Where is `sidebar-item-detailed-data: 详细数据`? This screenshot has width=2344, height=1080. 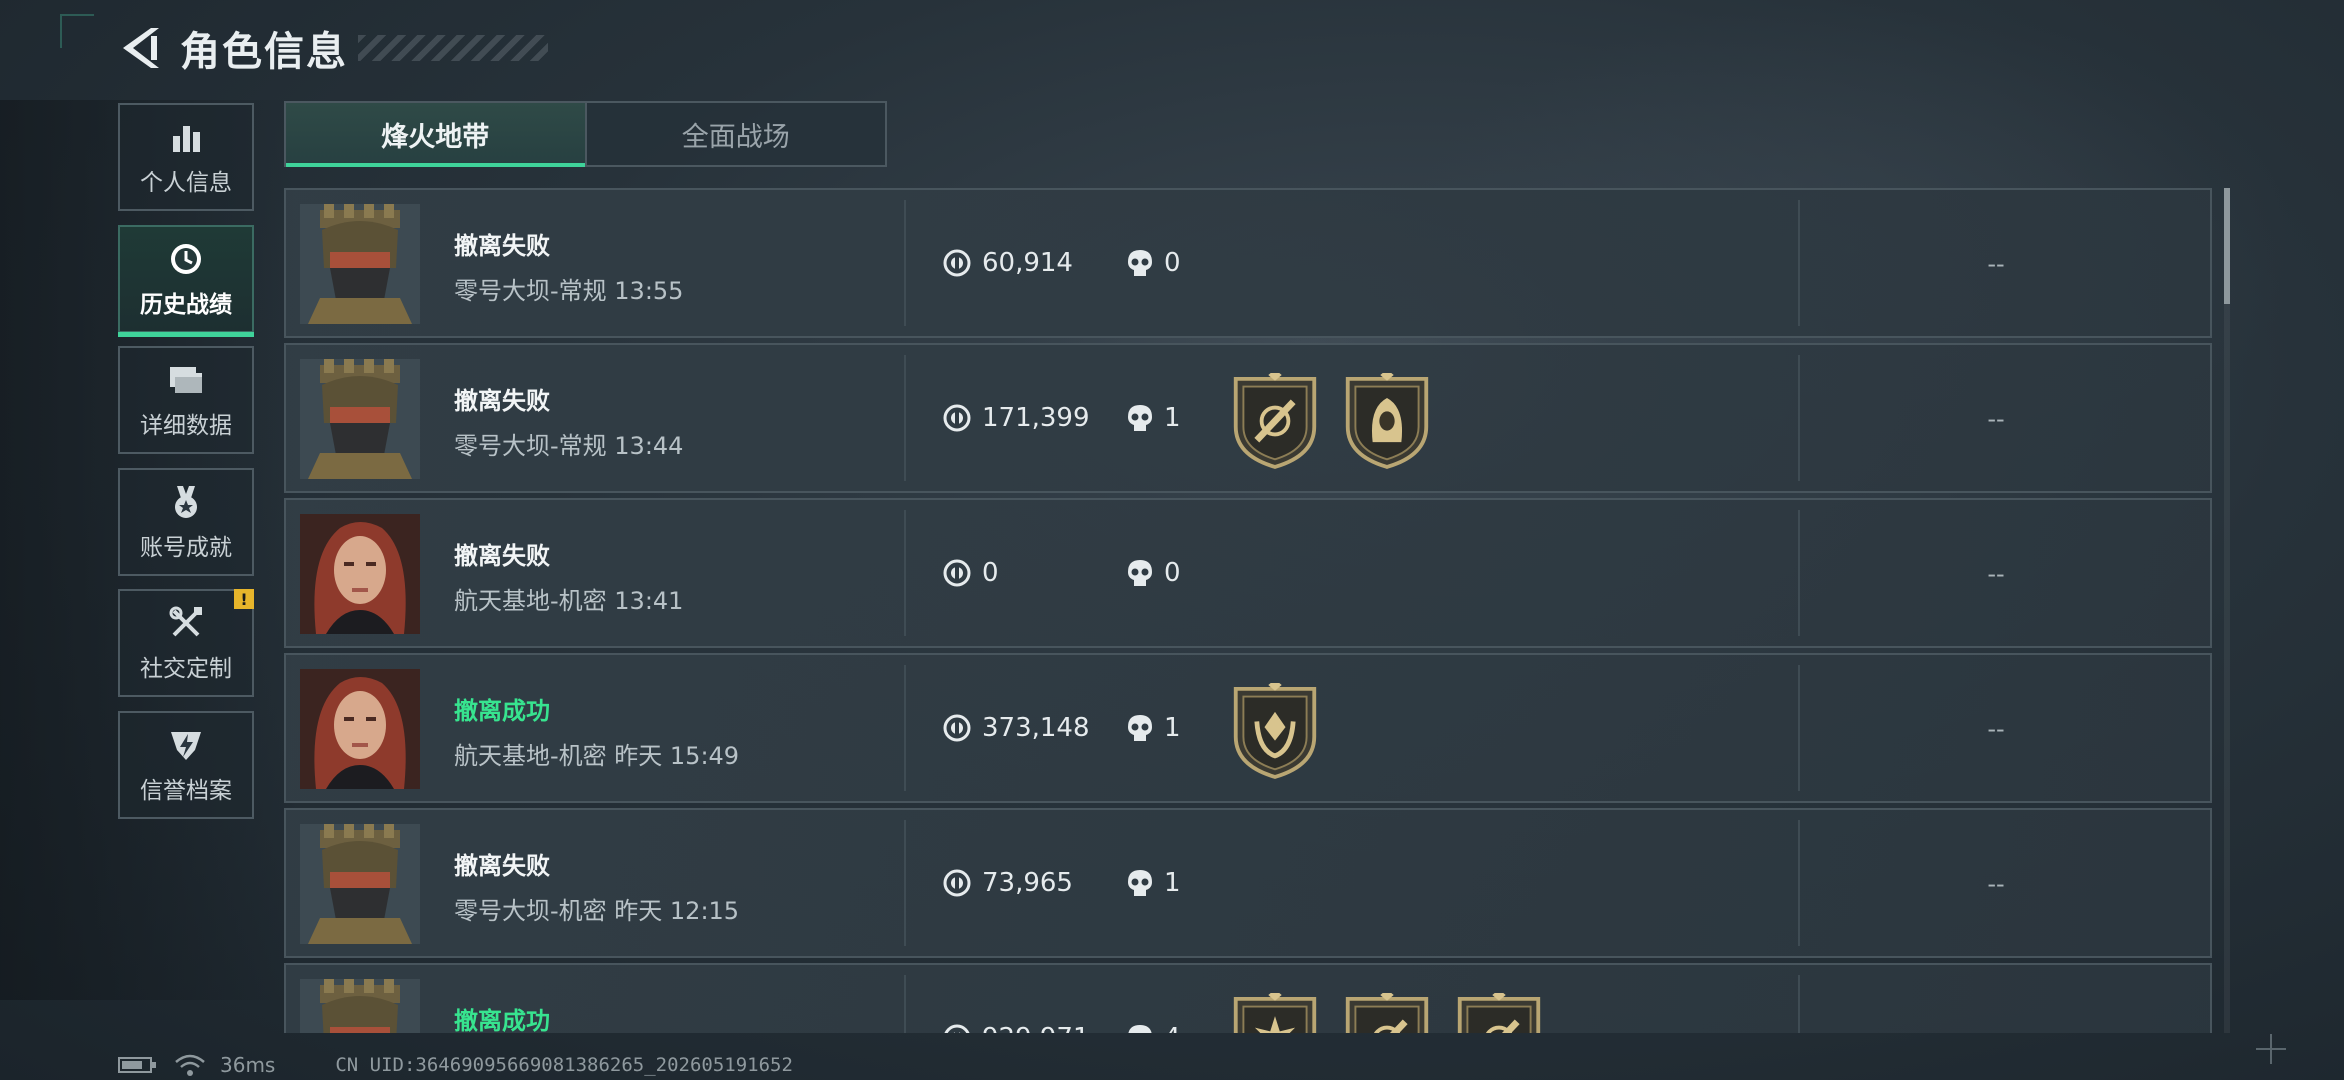
sidebar-item-detailed-data: 详细数据 is located at coordinates (186, 400).